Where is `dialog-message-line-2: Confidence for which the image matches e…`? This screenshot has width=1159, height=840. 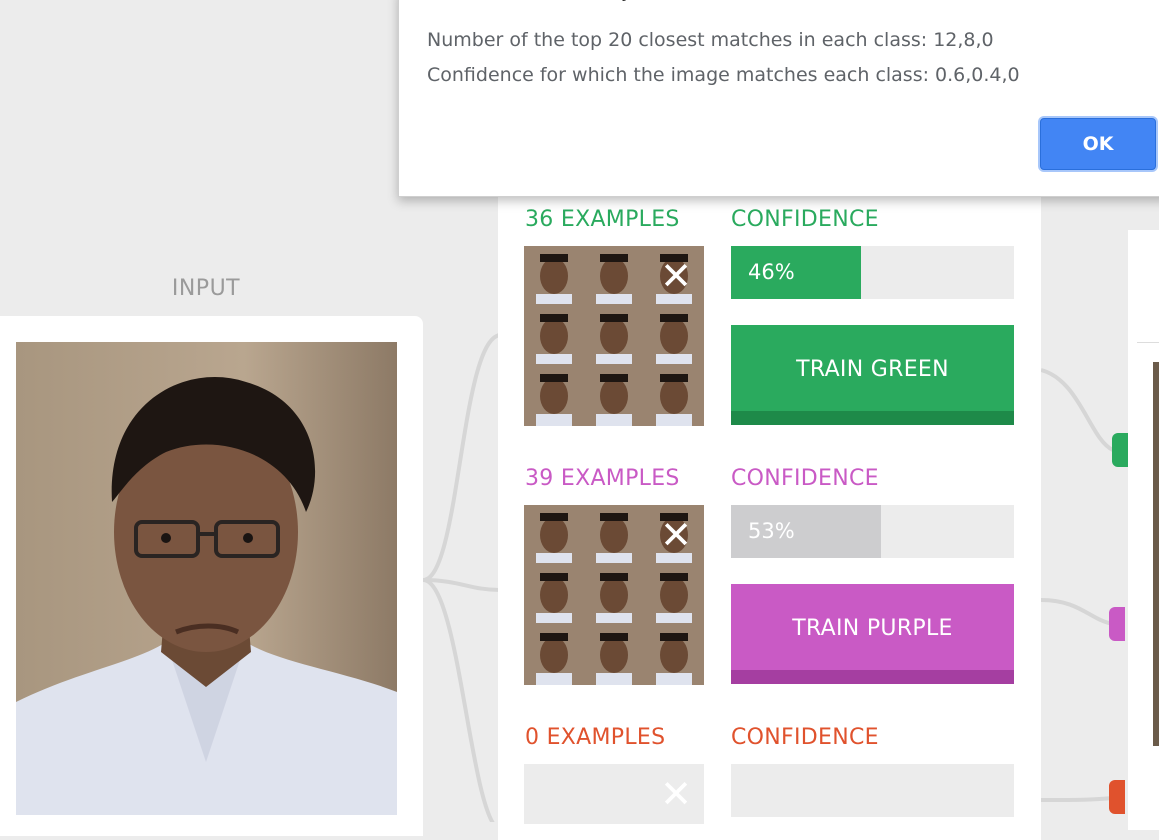
dialog-message-line-2: Confidence for which the image matches e… is located at coordinates (723, 75).